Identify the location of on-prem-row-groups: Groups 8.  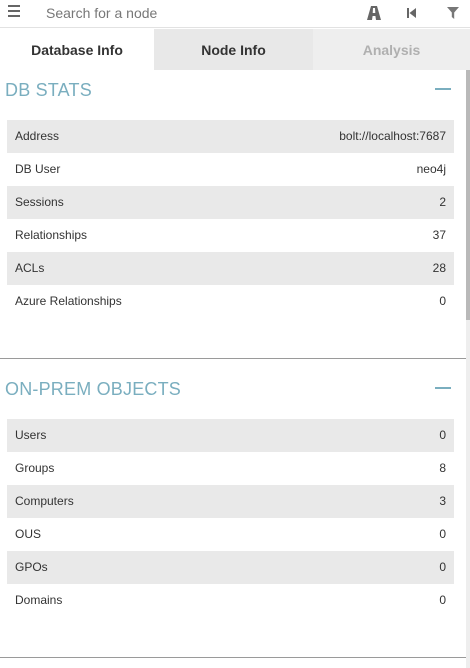
(230, 468).